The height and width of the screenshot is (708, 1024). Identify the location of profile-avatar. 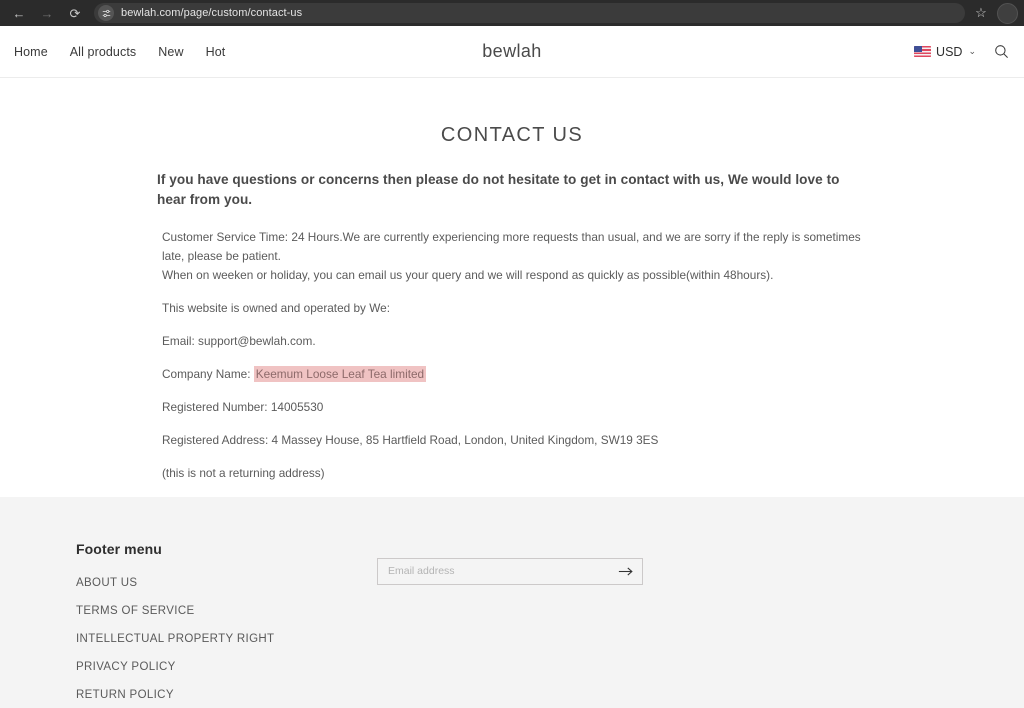
(1007, 13).